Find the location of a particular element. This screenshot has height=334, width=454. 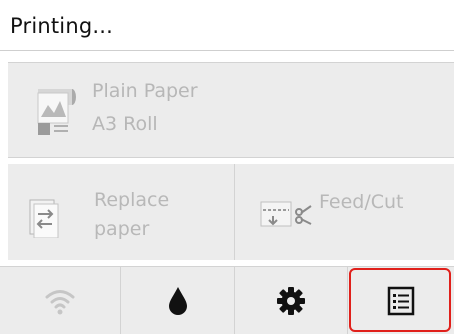

selected-highlight is located at coordinates (400, 300).